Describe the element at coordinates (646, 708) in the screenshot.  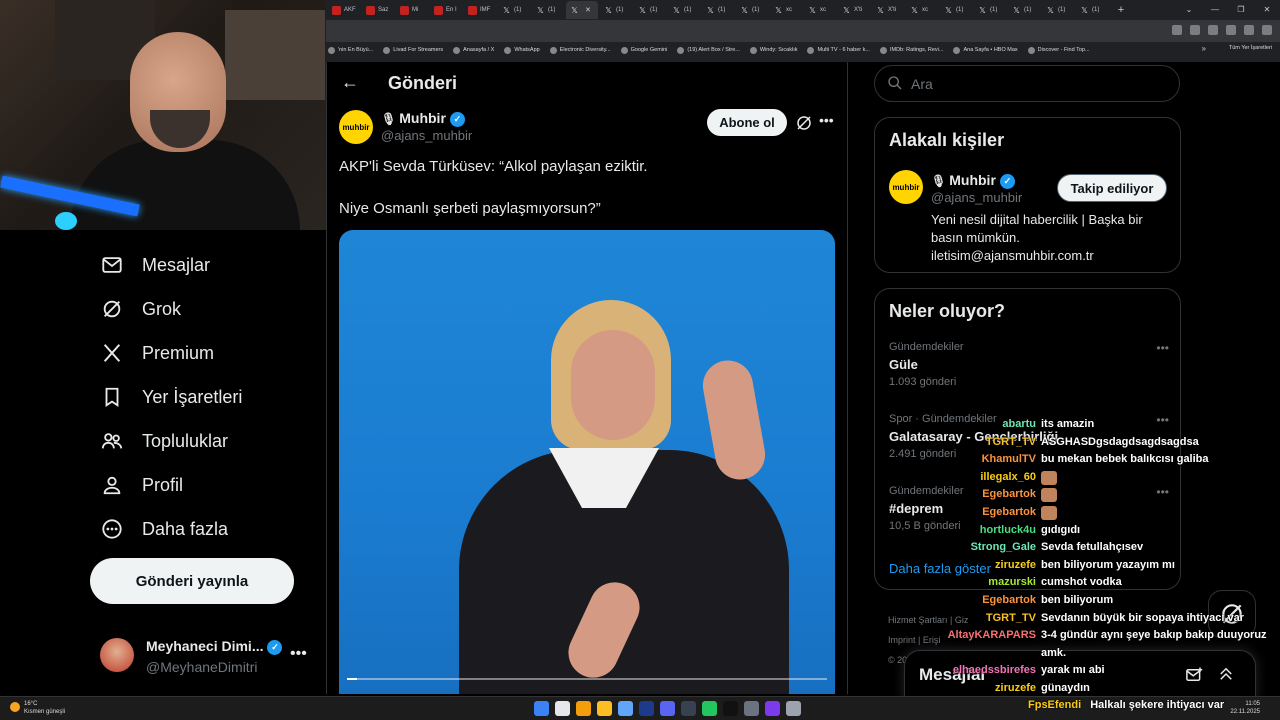
I see `steam-icon` at that location.